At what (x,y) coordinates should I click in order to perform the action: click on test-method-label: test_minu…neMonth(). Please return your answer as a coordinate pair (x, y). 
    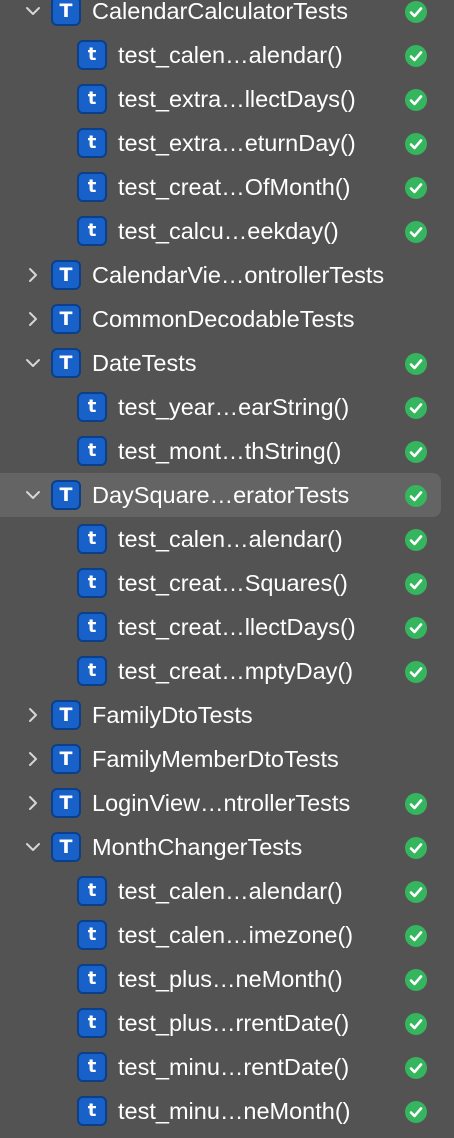
    Looking at the image, I should click on (234, 1111).